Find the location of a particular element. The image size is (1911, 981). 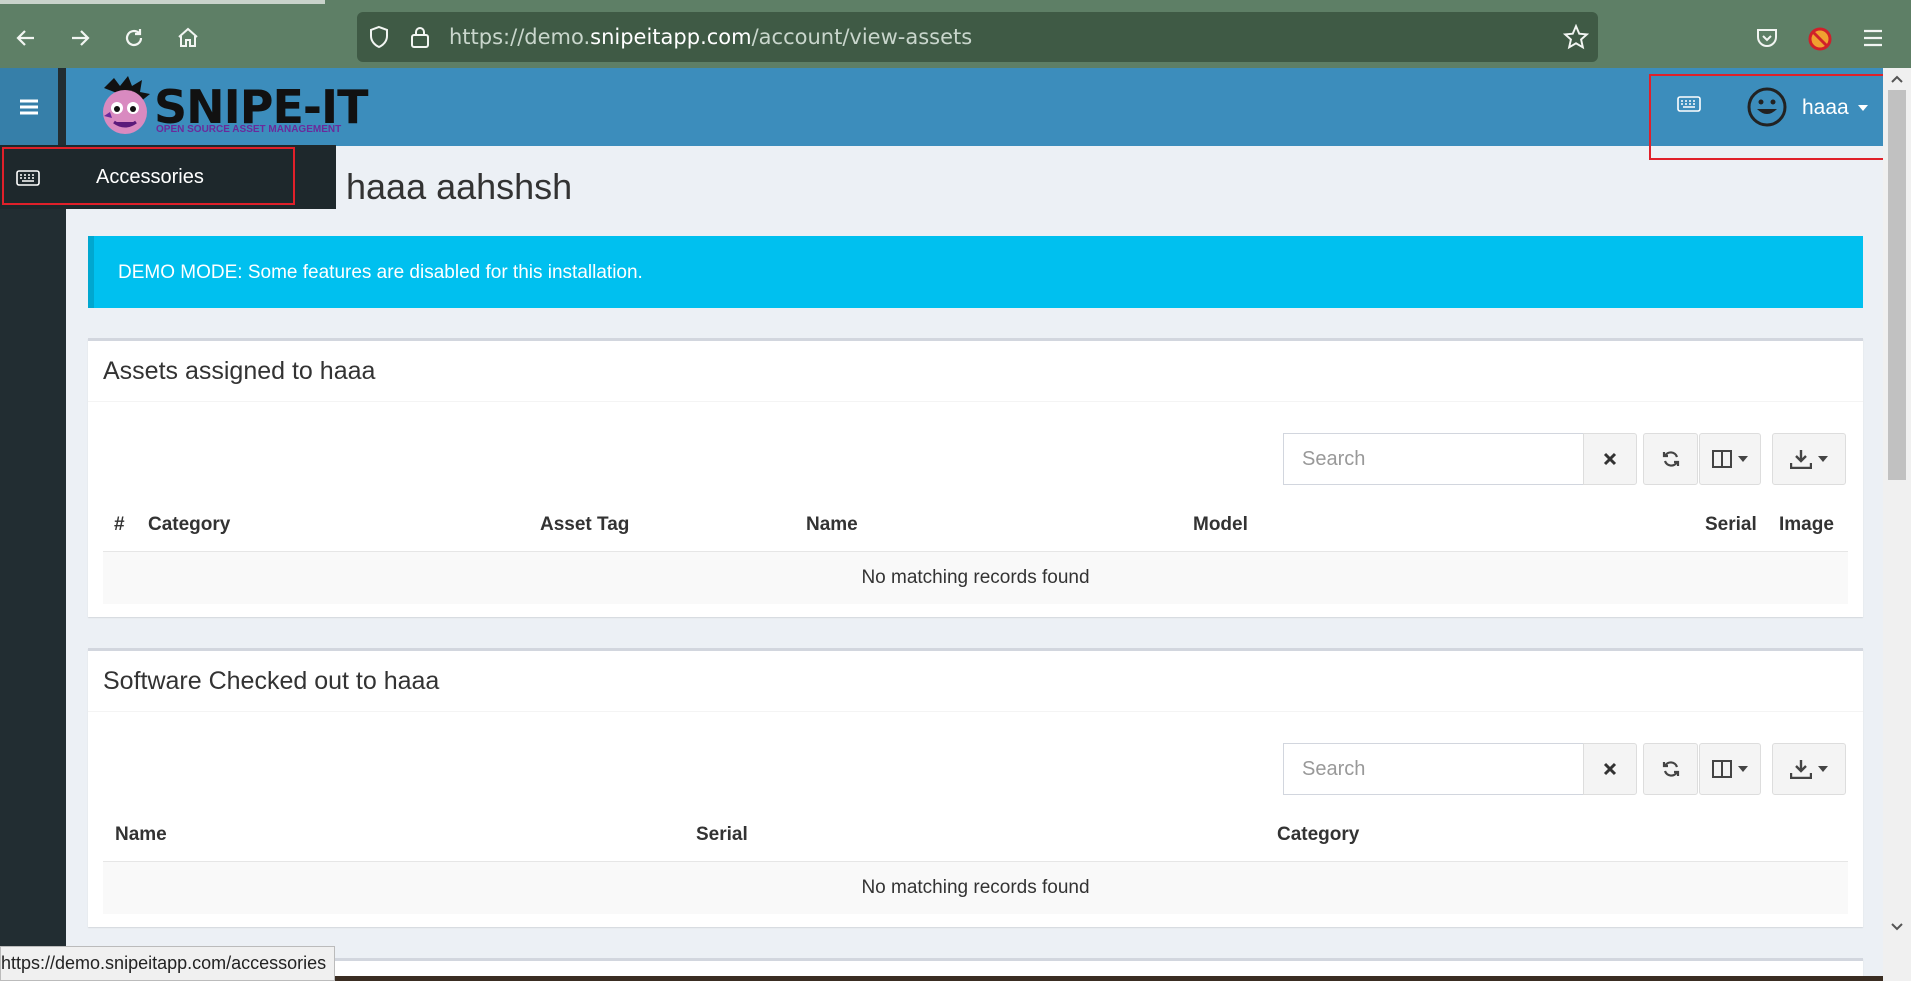

scrollbar-thumb is located at coordinates (1897, 285).